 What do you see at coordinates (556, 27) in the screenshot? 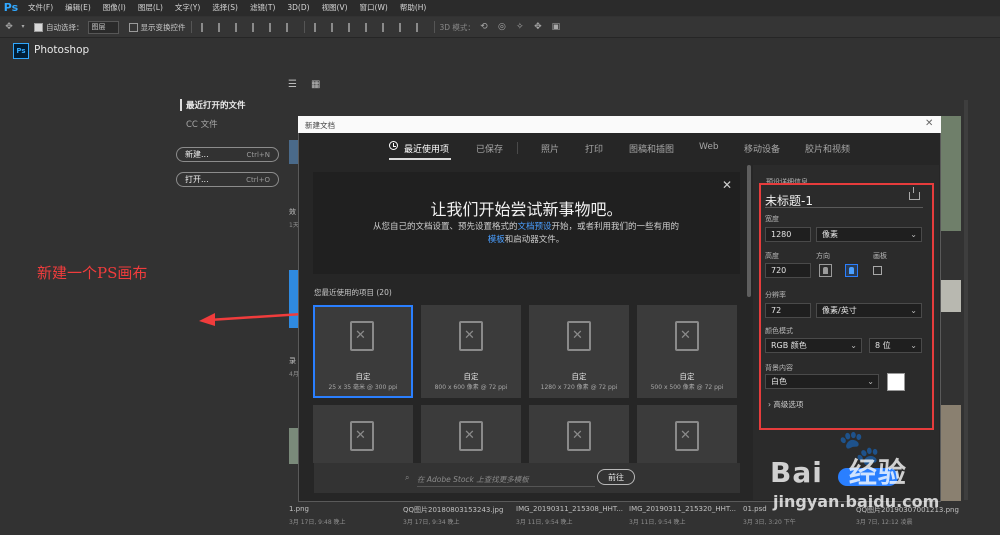
I see `3d-scale-icon: ▣` at bounding box center [556, 27].